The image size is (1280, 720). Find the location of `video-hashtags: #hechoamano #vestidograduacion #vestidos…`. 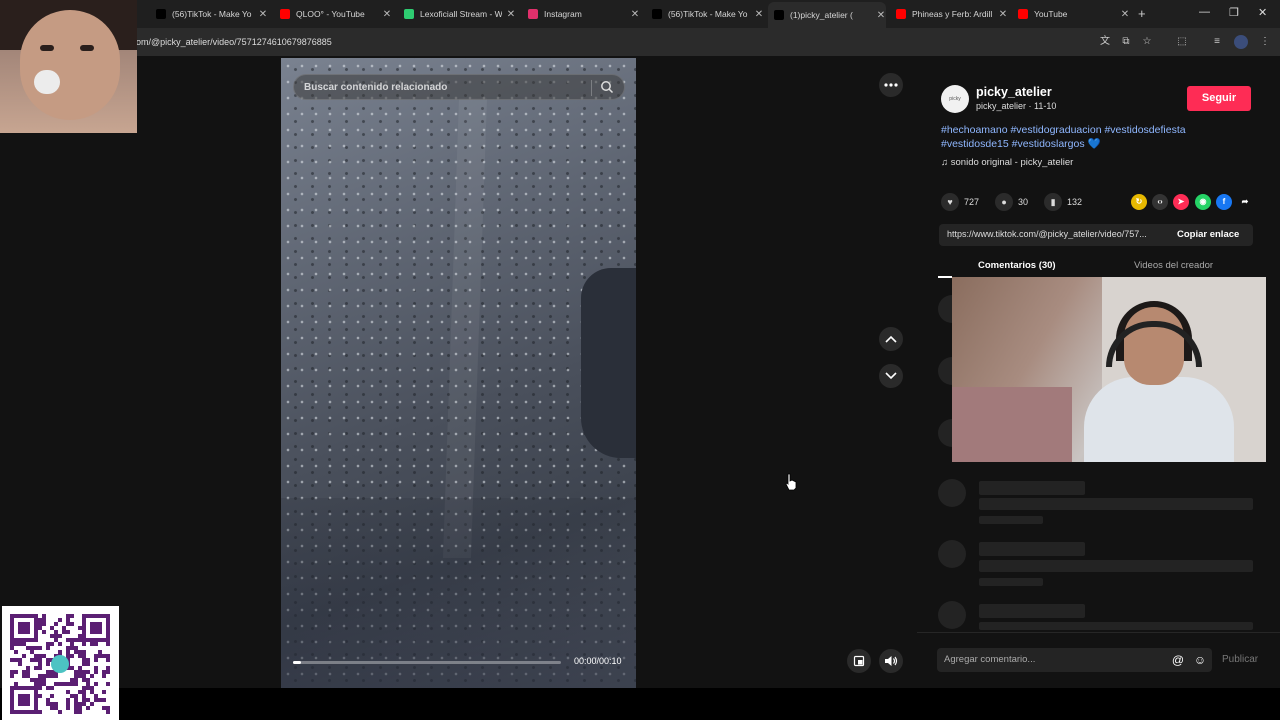

video-hashtags: #hechoamano #vestidograduacion #vestidos… is located at coordinates (1086, 137).